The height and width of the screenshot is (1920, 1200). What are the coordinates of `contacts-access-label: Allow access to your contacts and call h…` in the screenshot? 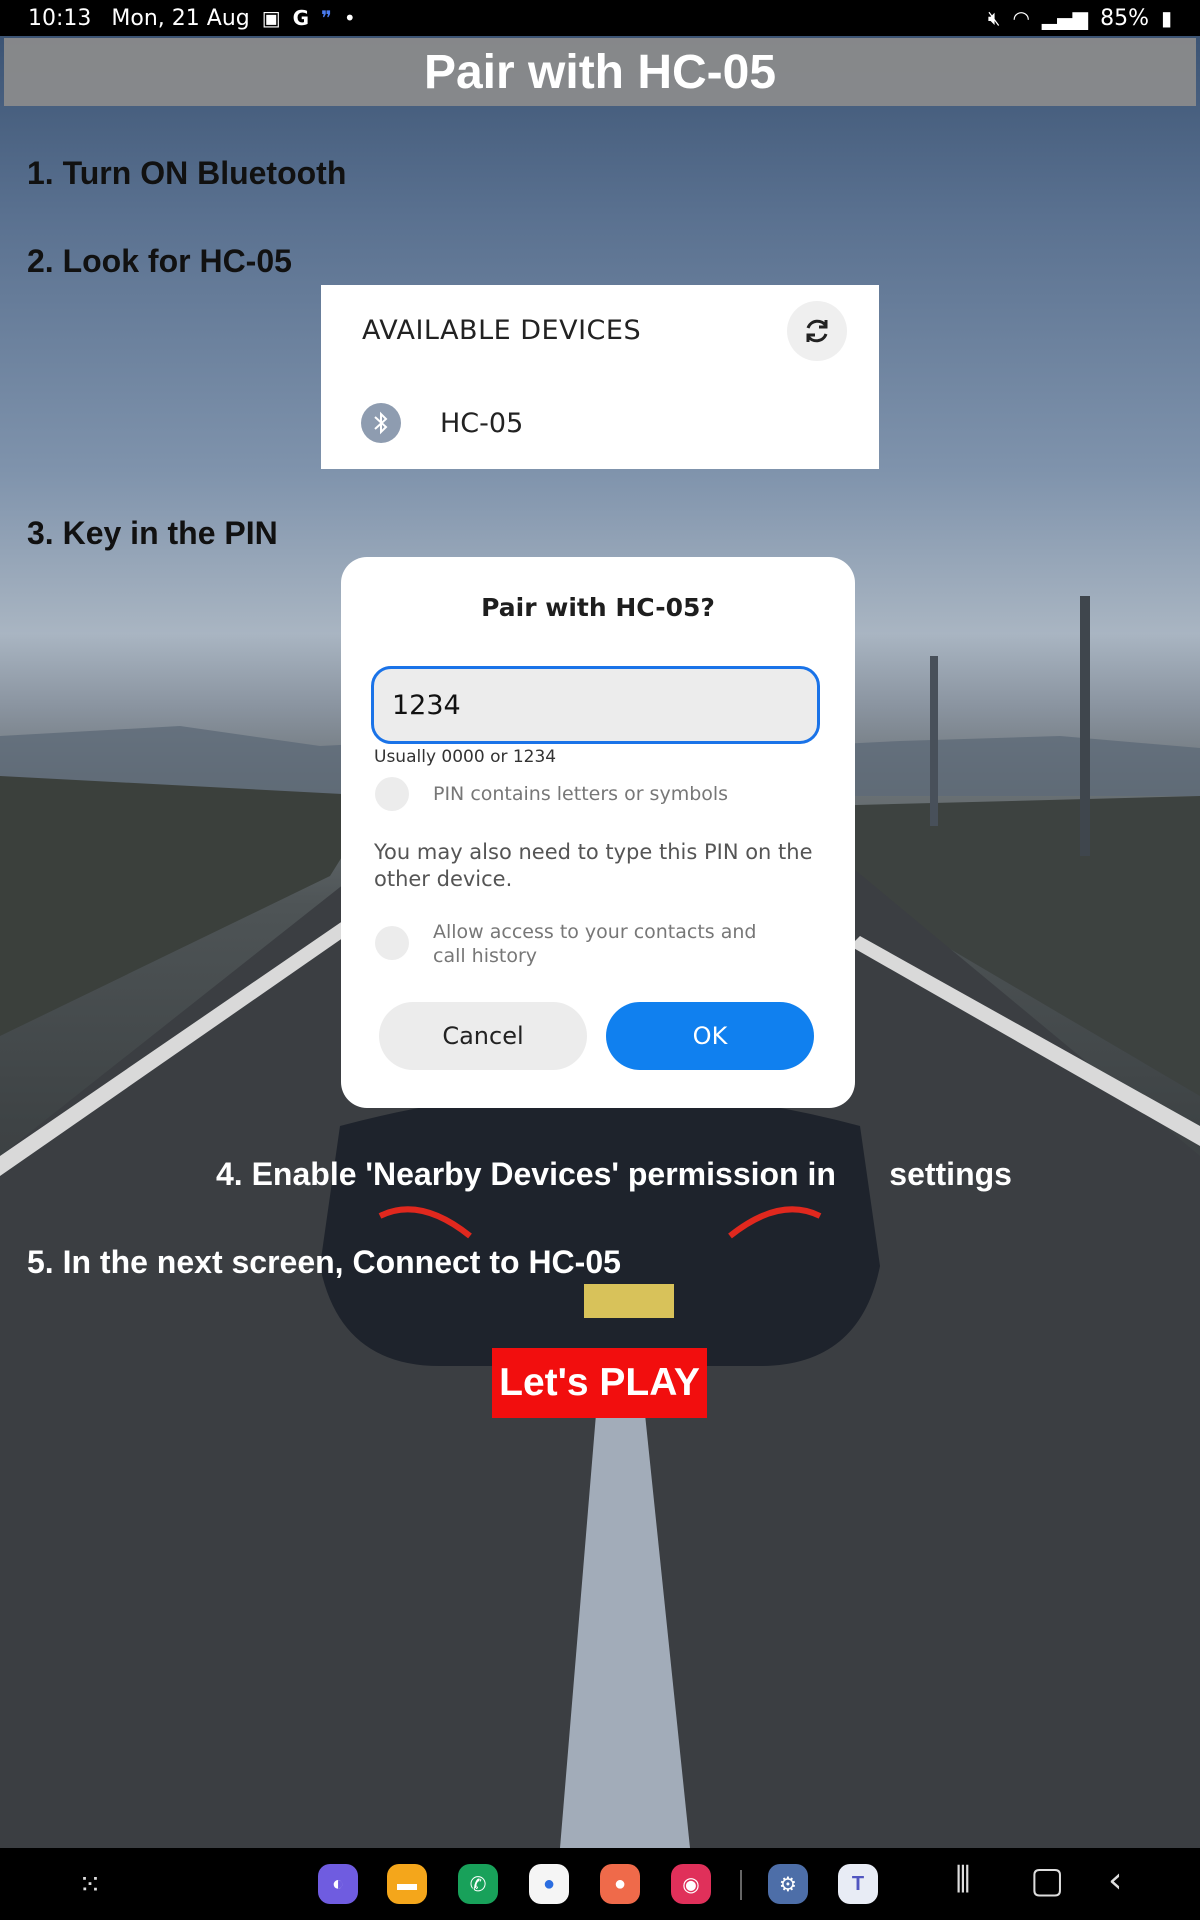 It's located at (595, 944).